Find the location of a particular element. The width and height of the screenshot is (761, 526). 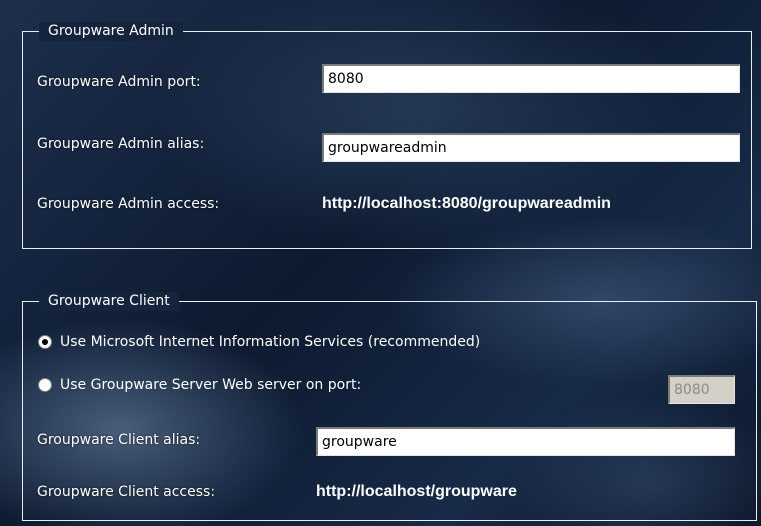

client-alias-input: groupware is located at coordinates (525, 441).